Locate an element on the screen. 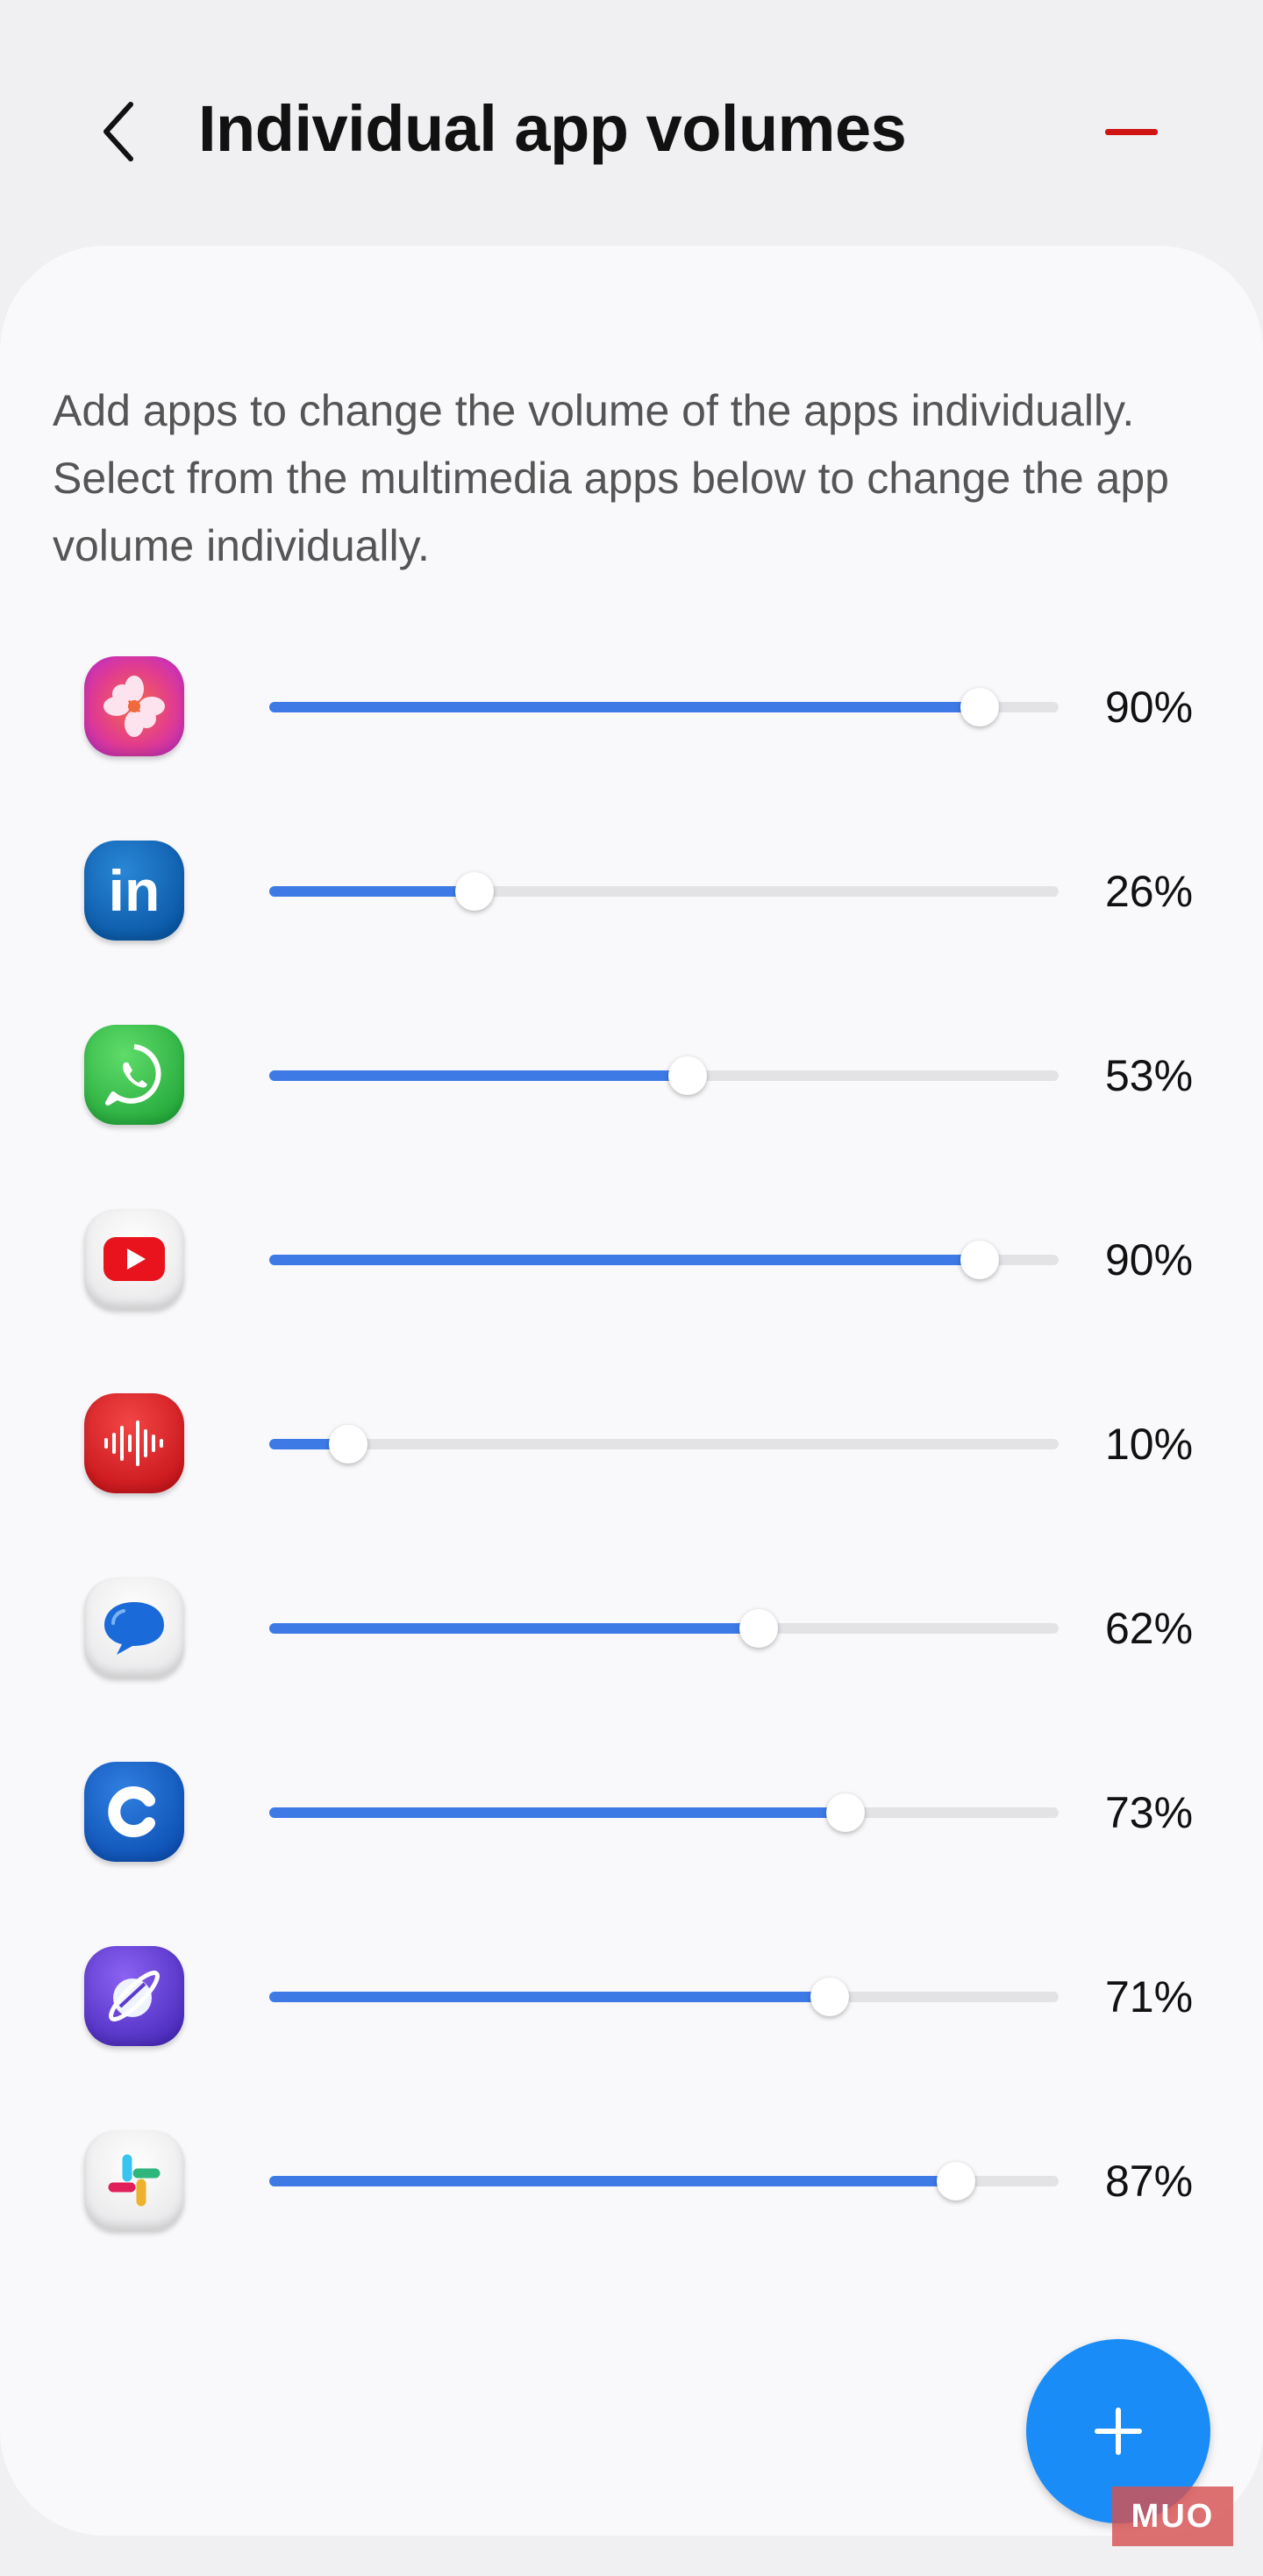 The image size is (1263, 2576). volume-percent: 71% is located at coordinates (1149, 1996).